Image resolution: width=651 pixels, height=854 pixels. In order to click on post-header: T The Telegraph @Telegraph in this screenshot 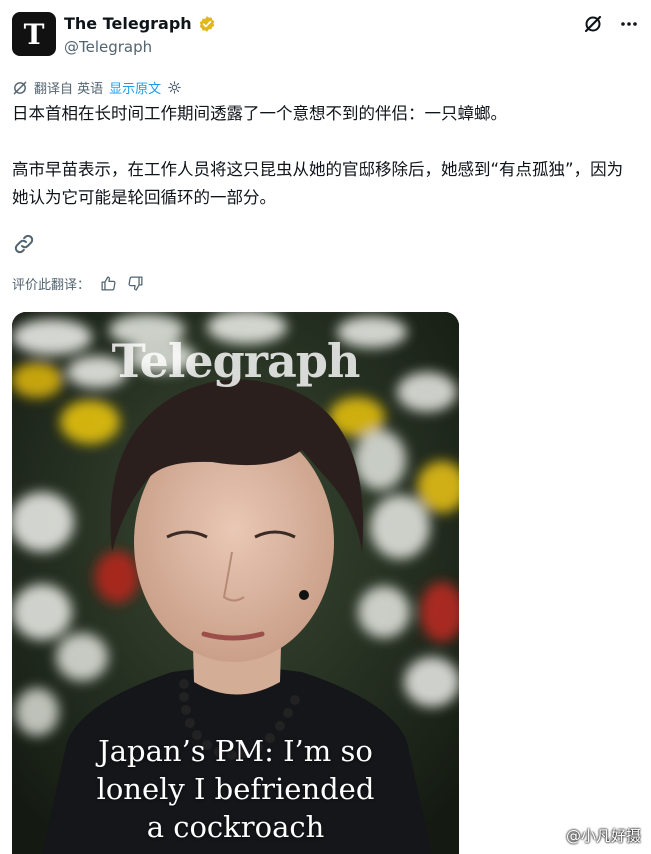, I will do `click(325, 36)`.